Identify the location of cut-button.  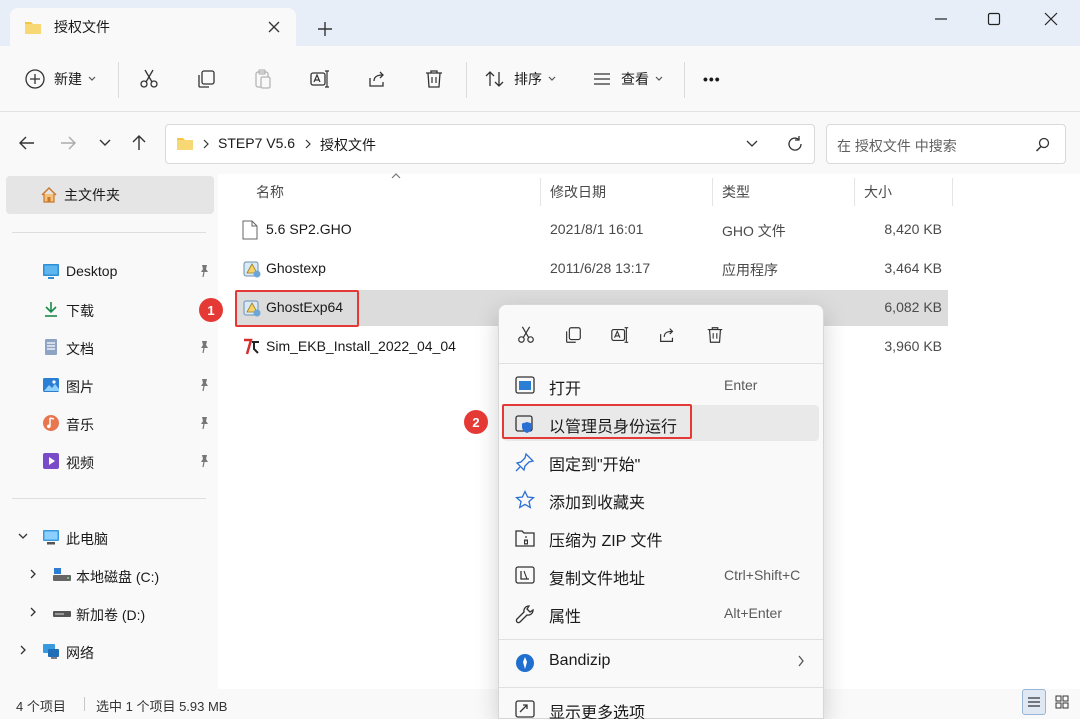
(149, 79).